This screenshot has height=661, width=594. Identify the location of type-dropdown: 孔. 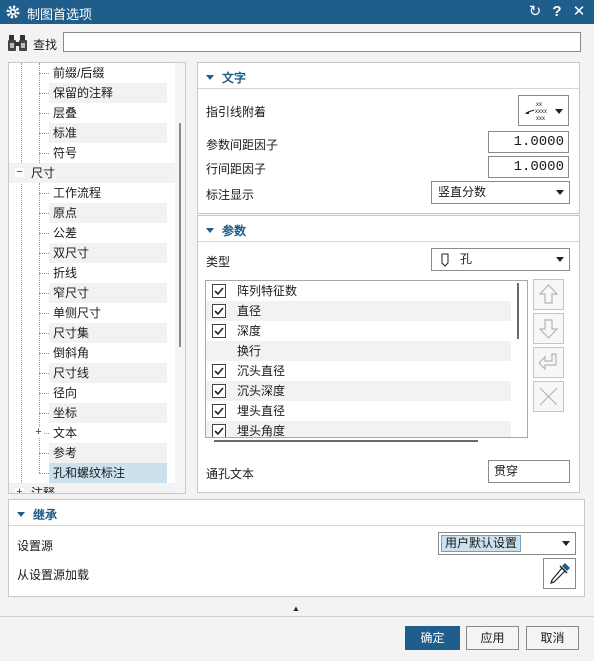
(500, 259).